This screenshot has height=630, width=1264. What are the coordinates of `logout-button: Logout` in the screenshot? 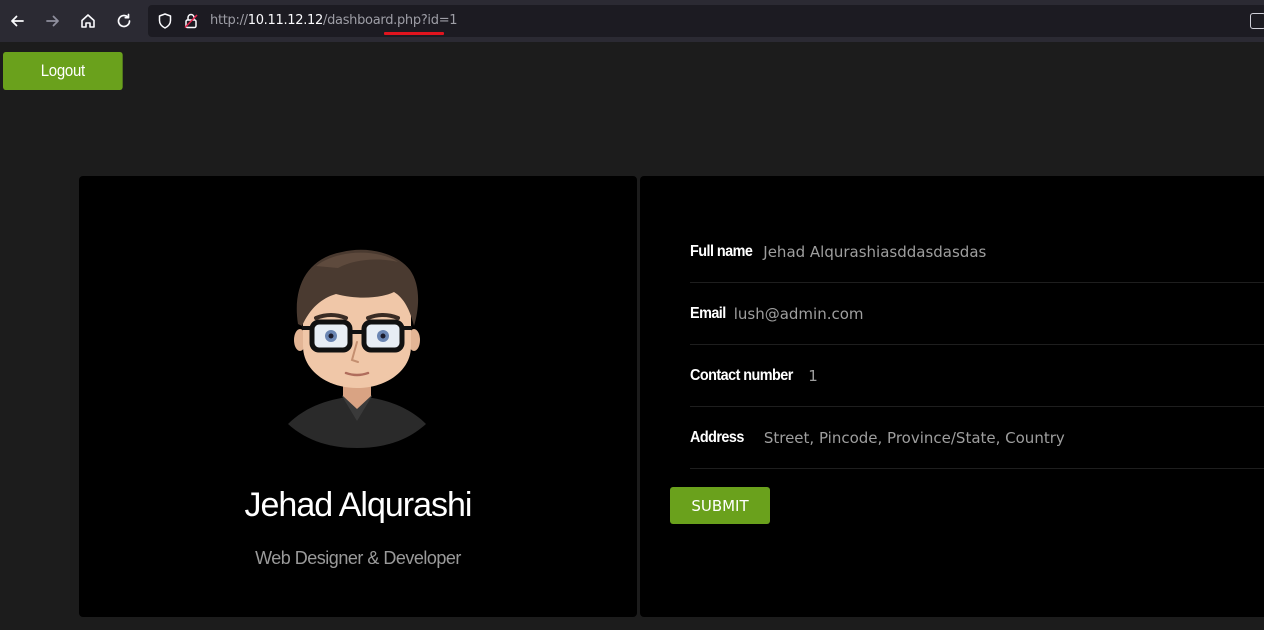 It's located at (63, 71).